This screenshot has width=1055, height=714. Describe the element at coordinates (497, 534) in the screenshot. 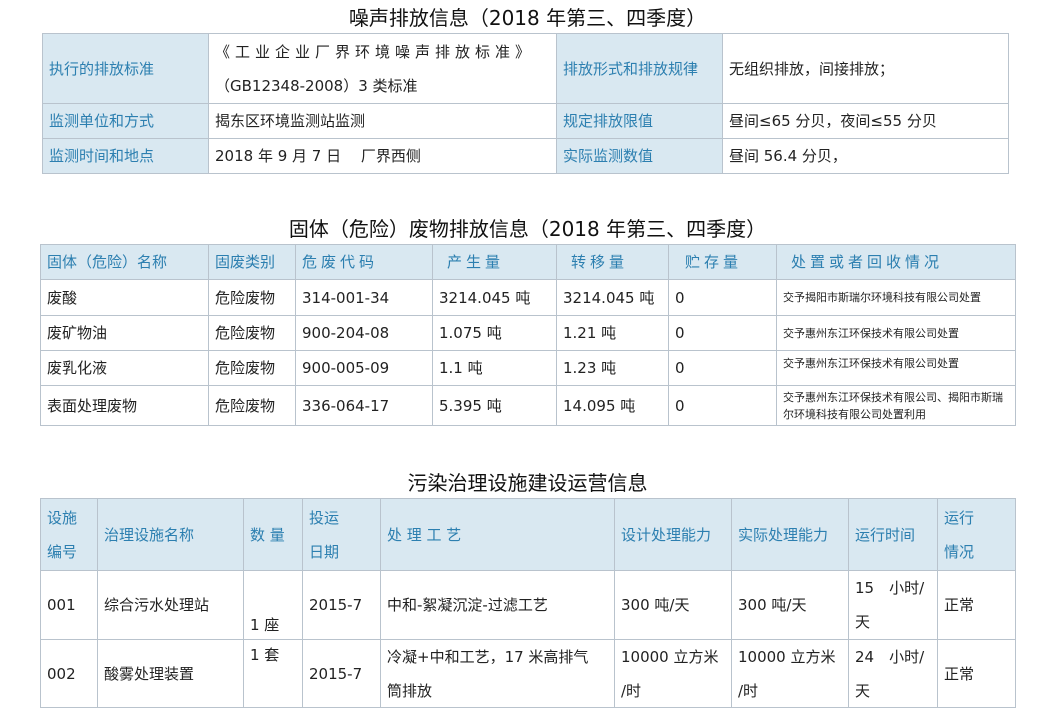

I see `facility-header: 处 理 工 艺` at that location.